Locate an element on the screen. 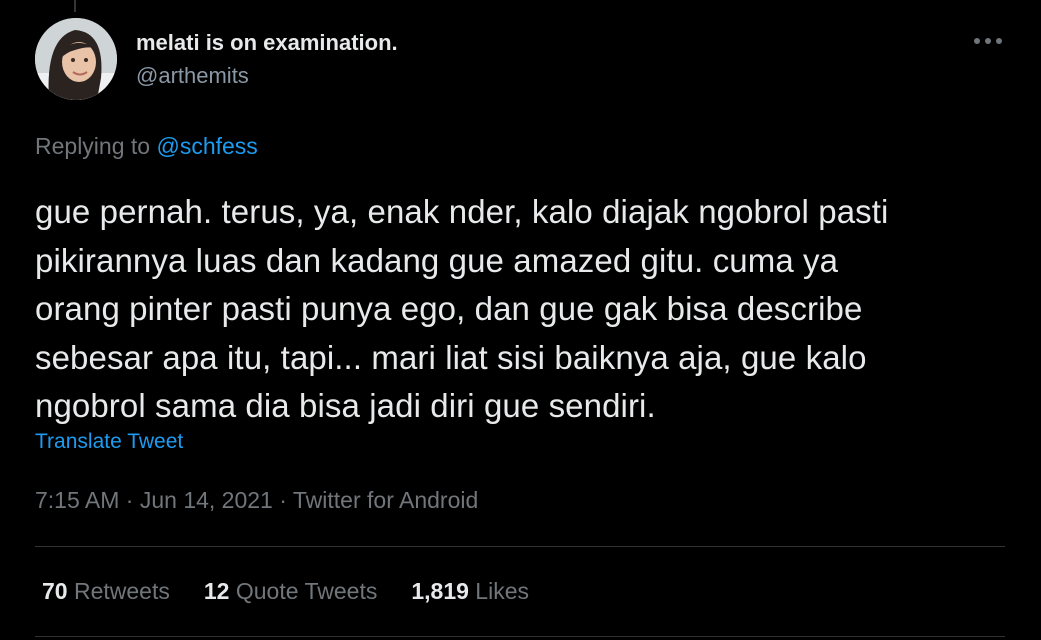 The image size is (1041, 640). more-dots-icon is located at coordinates (988, 41).